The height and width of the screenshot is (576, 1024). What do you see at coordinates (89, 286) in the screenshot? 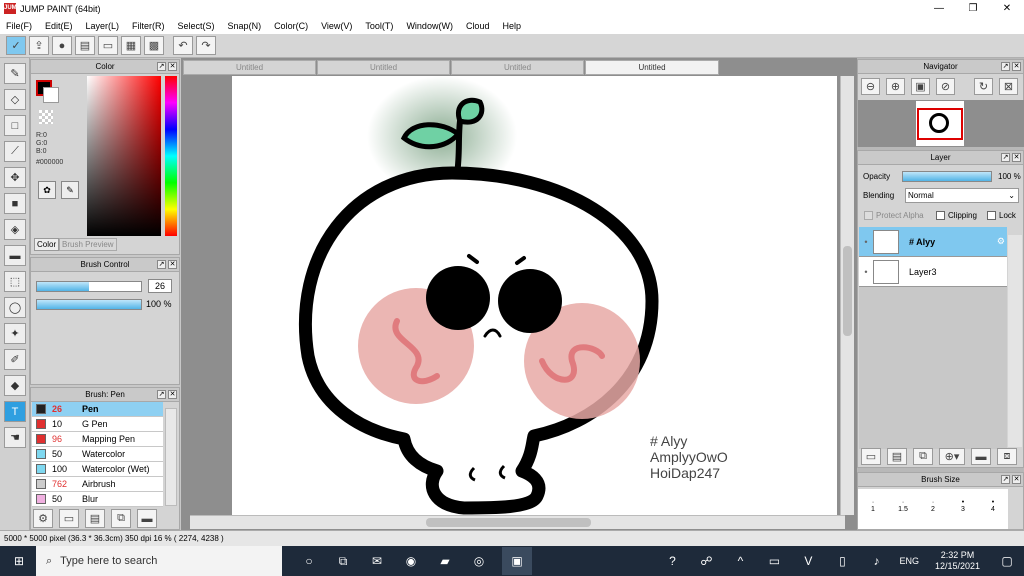
I see `brush-size-slider` at bounding box center [89, 286].